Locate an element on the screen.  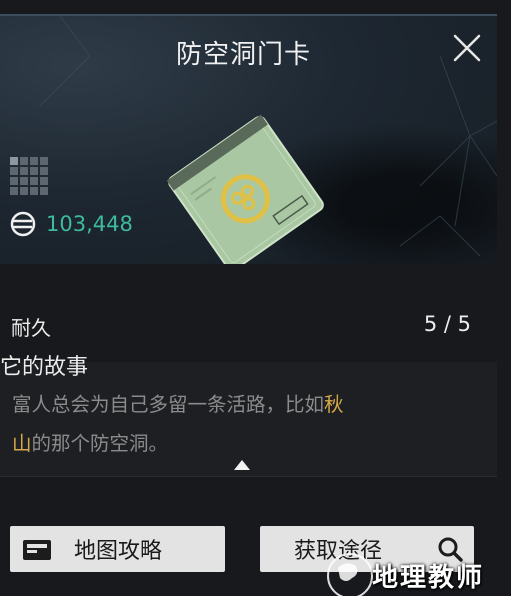
story-highlight-1: 秋 is located at coordinates (334, 404).